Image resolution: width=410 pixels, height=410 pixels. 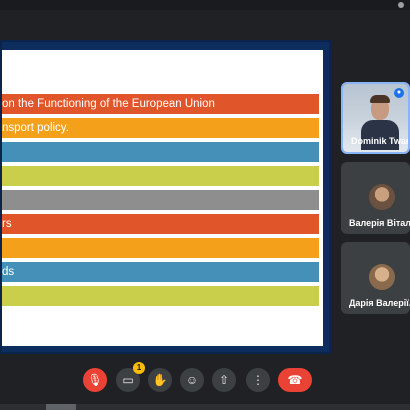 I want to click on call-controls: 🎙 ▭ 1 ✋ ☺ ⇧ ⋮ ☎, so click(x=205, y=385).